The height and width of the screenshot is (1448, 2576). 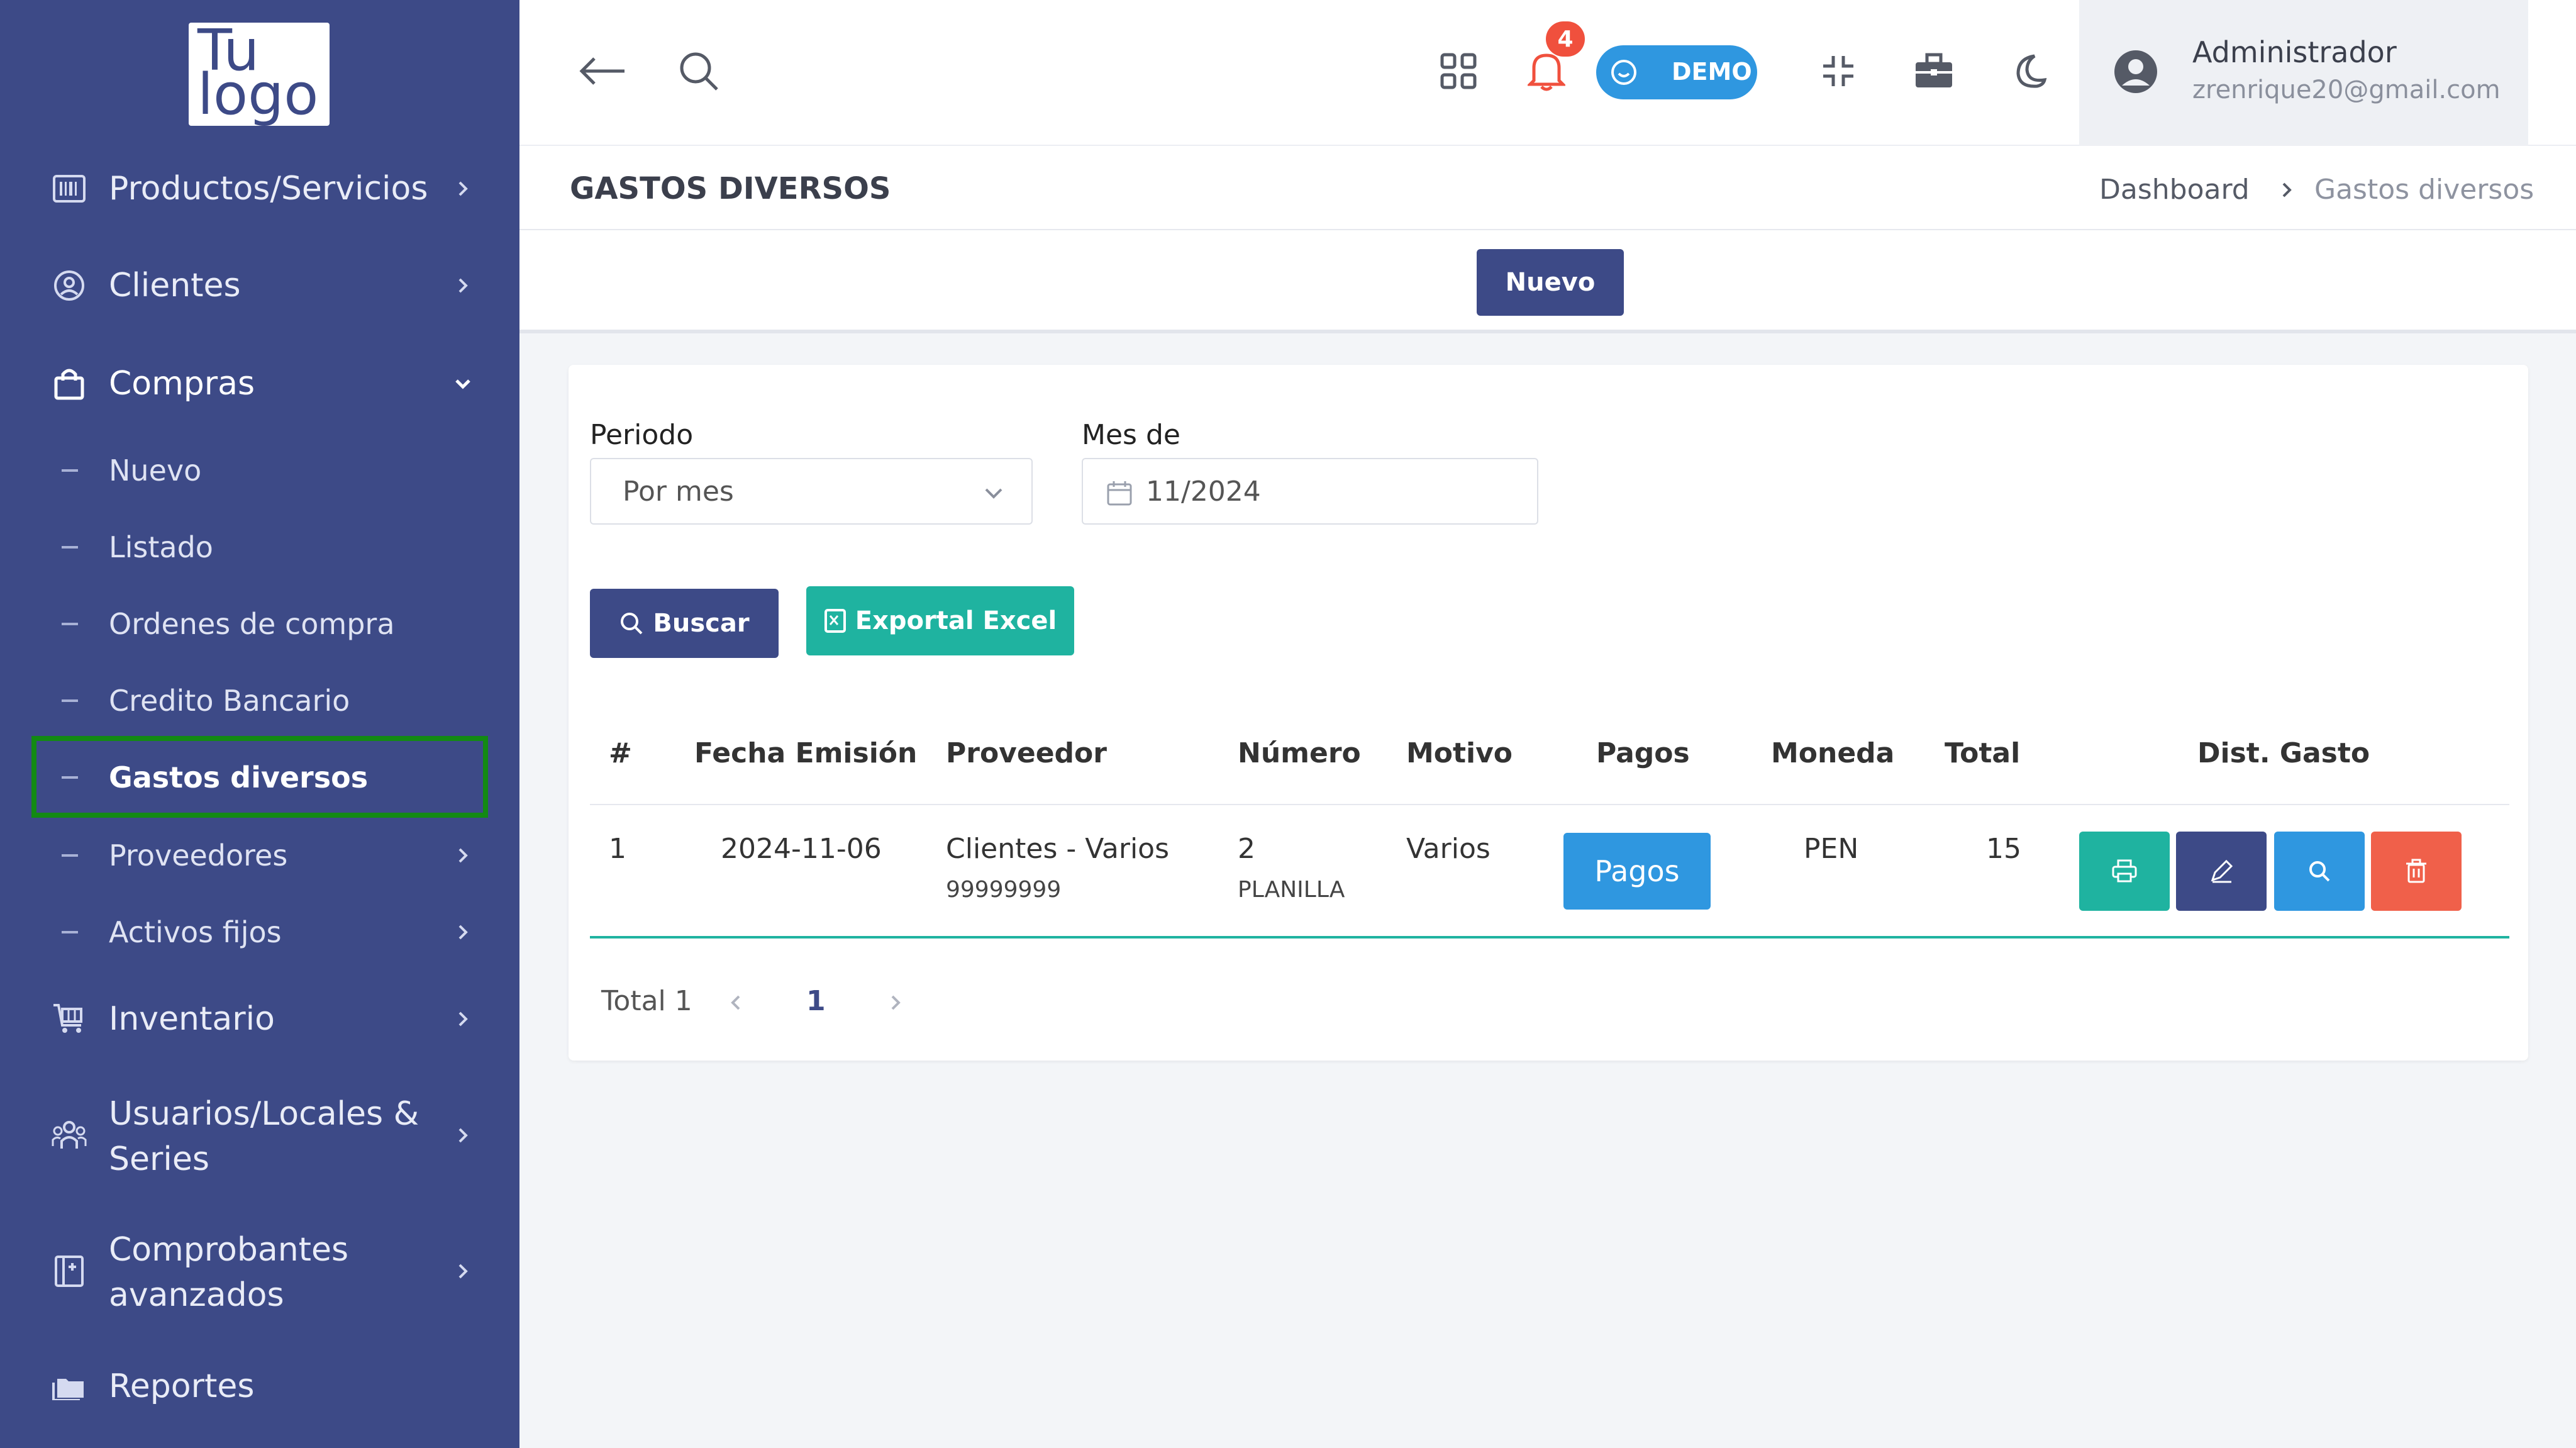 I want to click on chevron-left-icon, so click(x=735, y=1002).